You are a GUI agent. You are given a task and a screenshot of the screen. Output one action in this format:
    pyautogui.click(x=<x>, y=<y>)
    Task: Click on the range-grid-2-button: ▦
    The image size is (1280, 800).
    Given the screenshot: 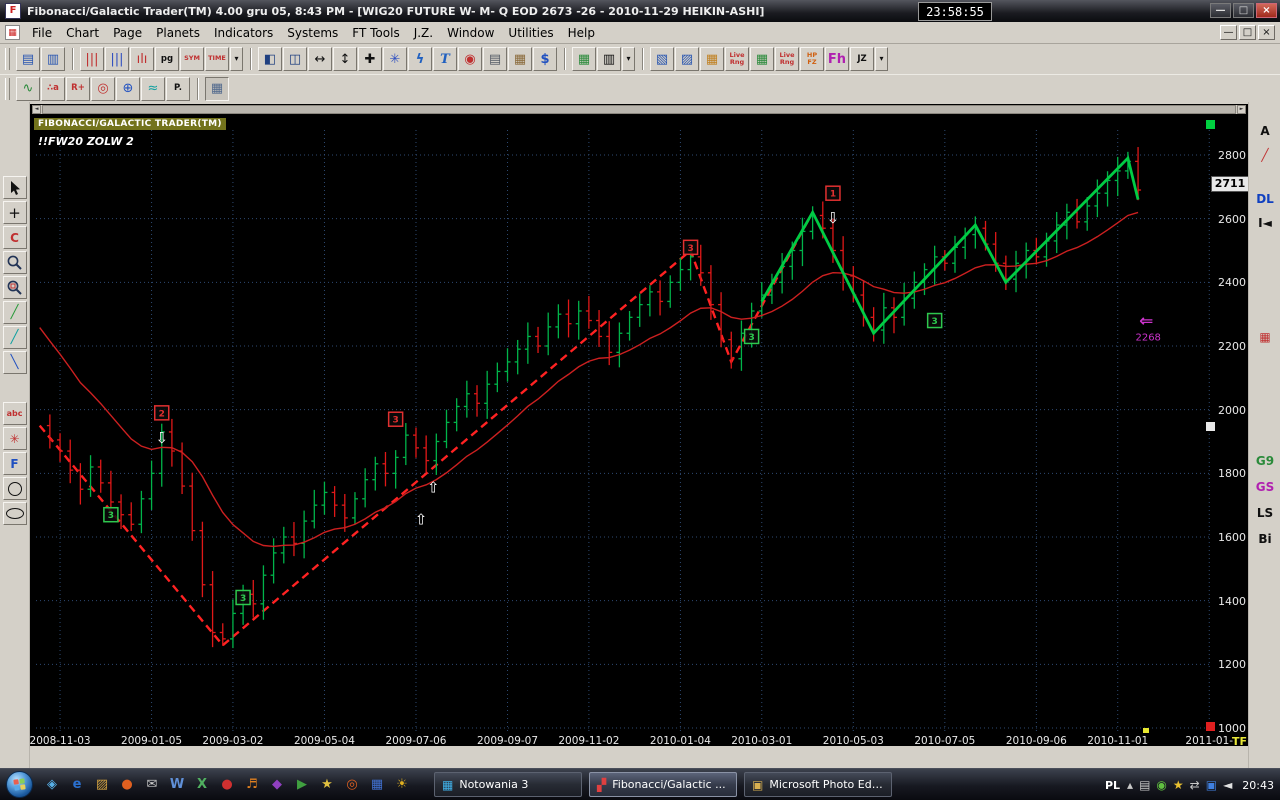 What is the action you would take?
    pyautogui.click(x=762, y=59)
    